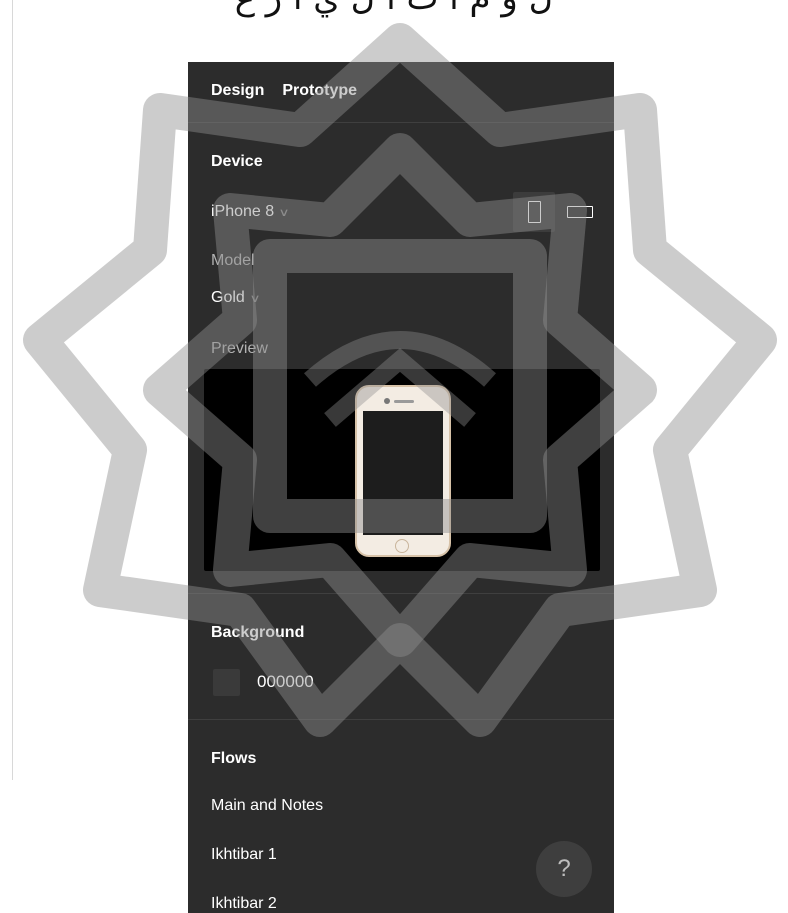  Describe the element at coordinates (228, 297) in the screenshot. I see `model-select-value: Gold` at that location.